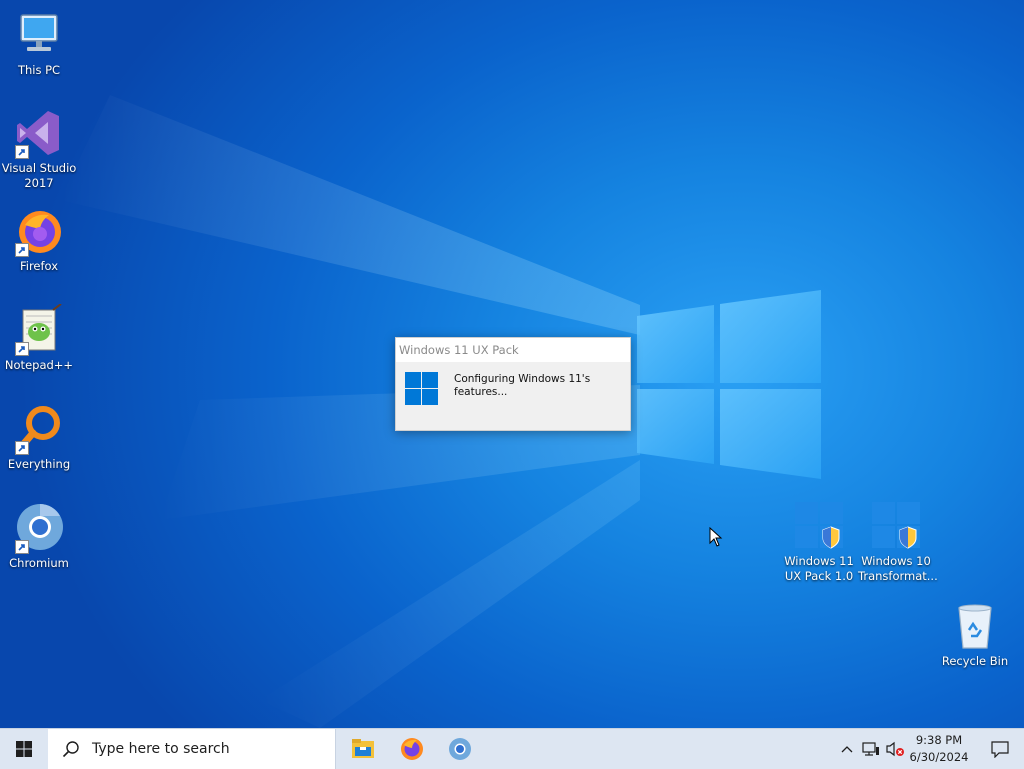 The height and width of the screenshot is (769, 1024). I want to click on volume-muted-icon, so click(895, 749).